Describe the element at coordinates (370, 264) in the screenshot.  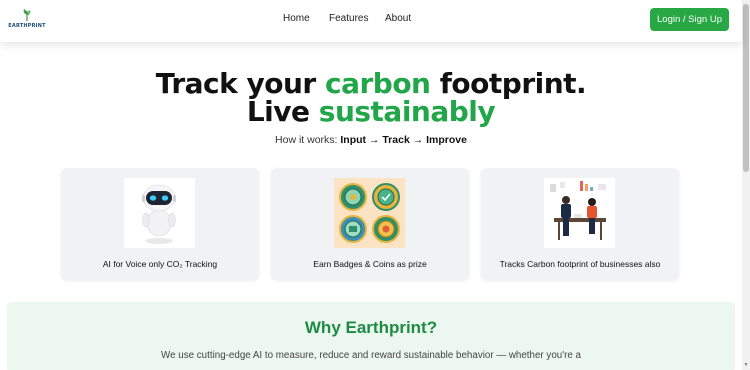
I see `feature-caption: Earn Badges & Coins as prize` at that location.